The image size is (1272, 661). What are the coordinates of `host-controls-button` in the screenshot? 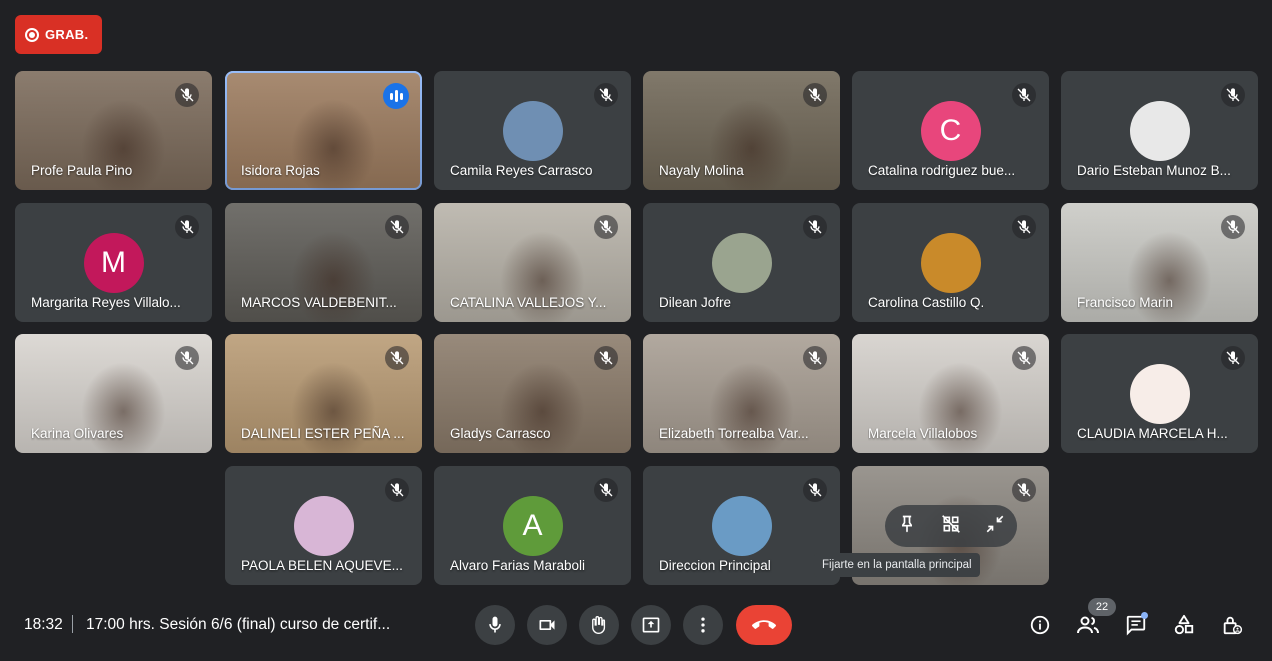 It's located at (1232, 625).